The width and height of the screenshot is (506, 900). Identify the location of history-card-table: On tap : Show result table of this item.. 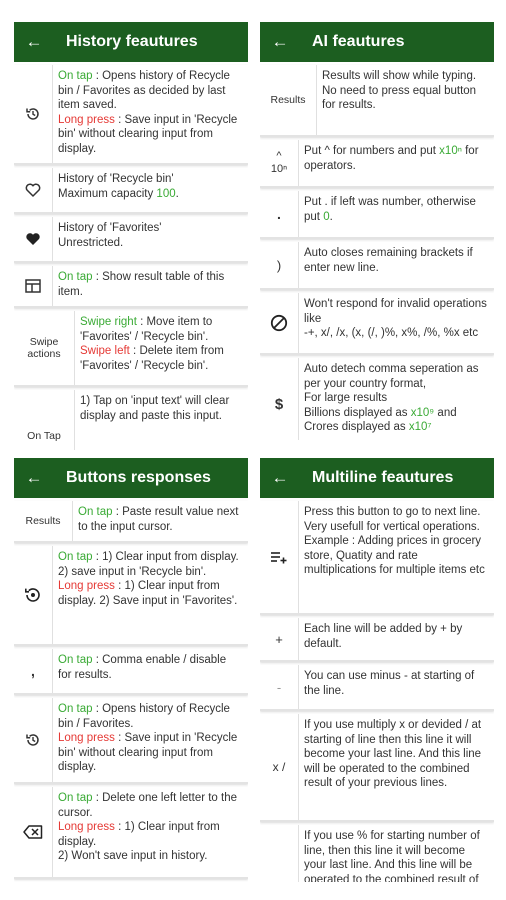
(131, 287).